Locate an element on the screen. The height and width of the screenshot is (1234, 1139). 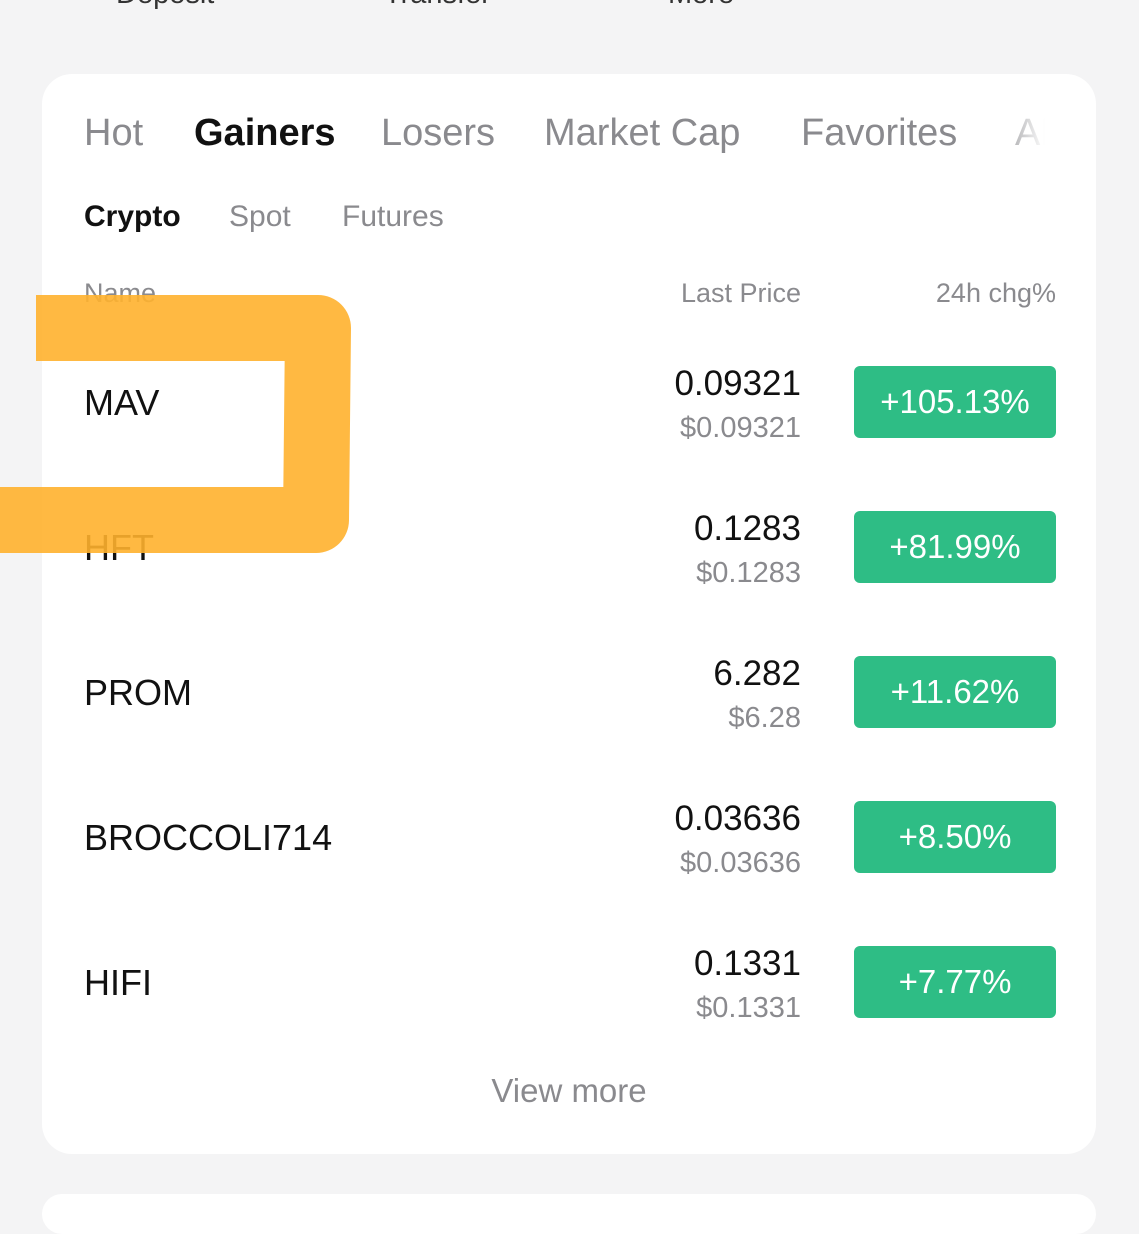
coin-name: HIFI is located at coordinates (118, 982).